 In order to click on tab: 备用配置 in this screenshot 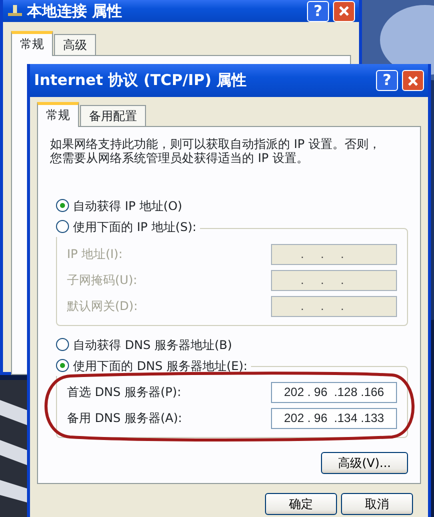, I will do `click(113, 115)`.